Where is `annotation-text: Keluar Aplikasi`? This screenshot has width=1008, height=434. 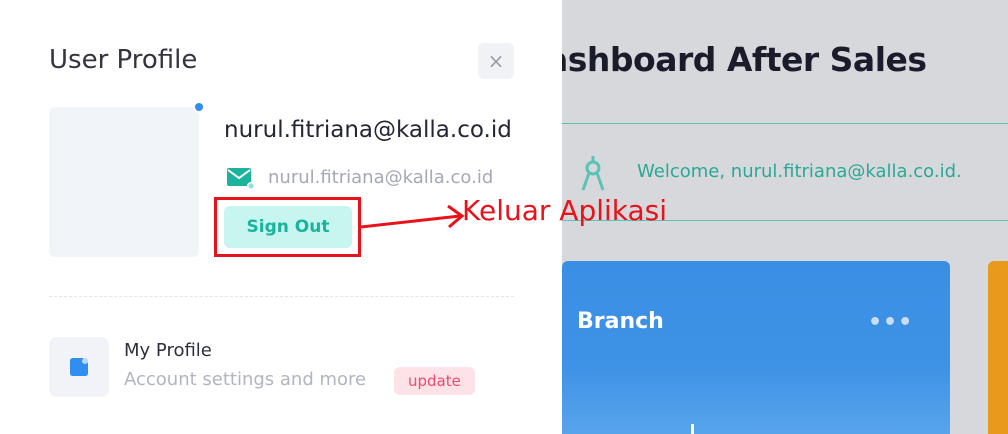
annotation-text: Keluar Aplikasi is located at coordinates (565, 210).